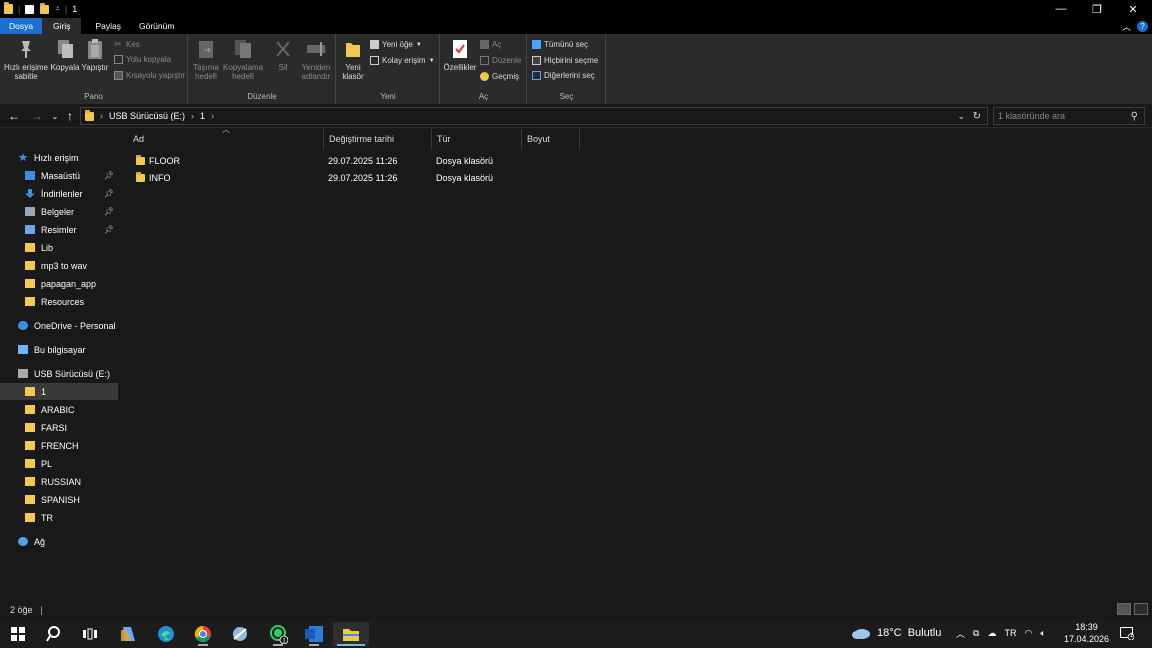 The height and width of the screenshot is (648, 1152). Describe the element at coordinates (149, 75) in the screenshot. I see `paste-shortcut-button: Kısayolu yapıştır` at that location.